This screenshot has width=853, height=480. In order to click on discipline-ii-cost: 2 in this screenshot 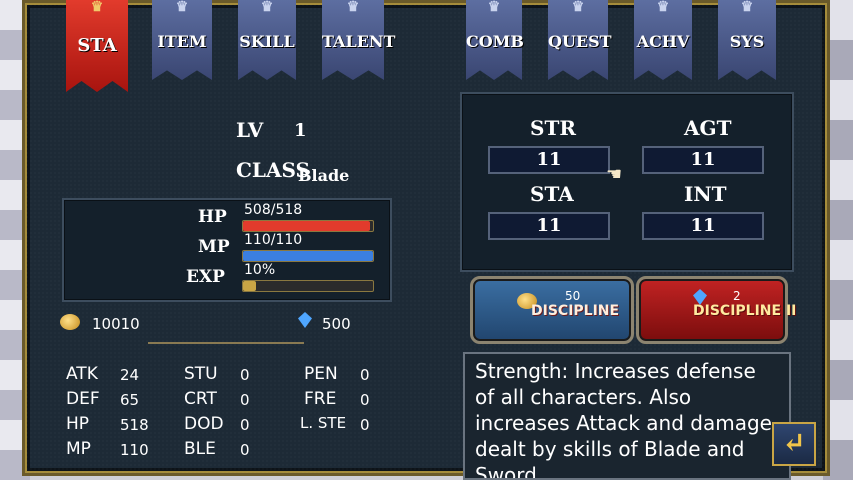, I will do `click(737, 296)`.